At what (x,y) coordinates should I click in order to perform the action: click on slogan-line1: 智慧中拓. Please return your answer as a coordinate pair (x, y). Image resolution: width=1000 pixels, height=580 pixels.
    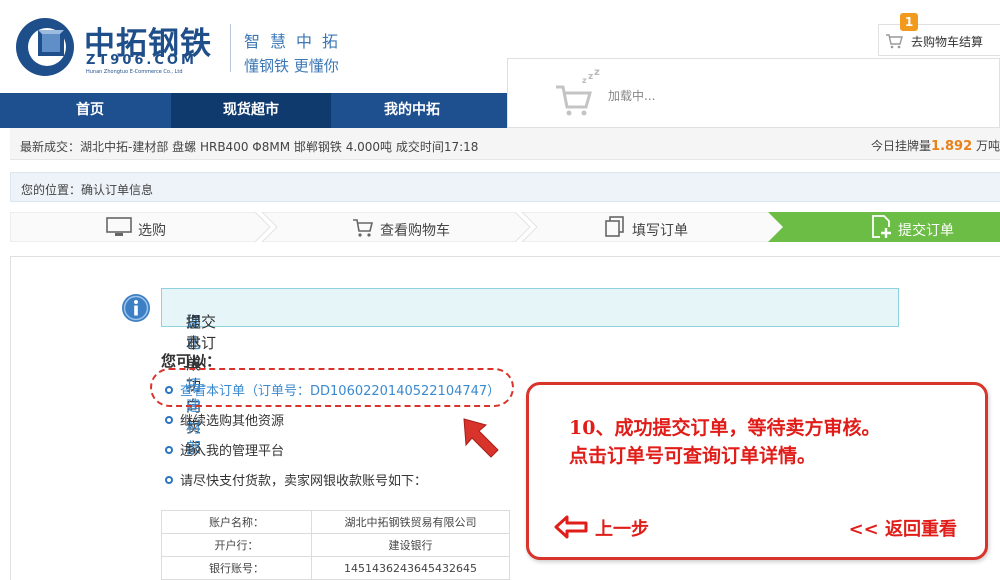
    Looking at the image, I should click on (296, 41).